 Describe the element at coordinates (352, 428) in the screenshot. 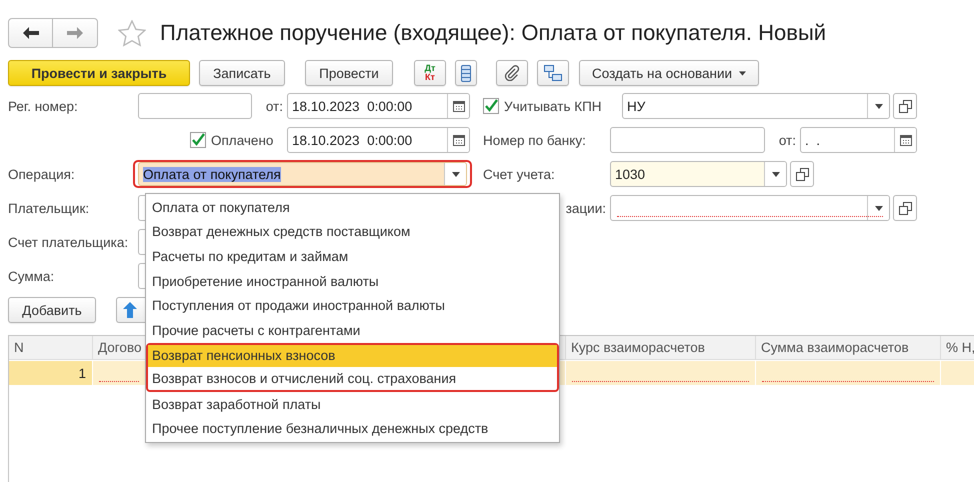

I see `dropdown-item: Прочее поступление безналичных денежных средств` at that location.